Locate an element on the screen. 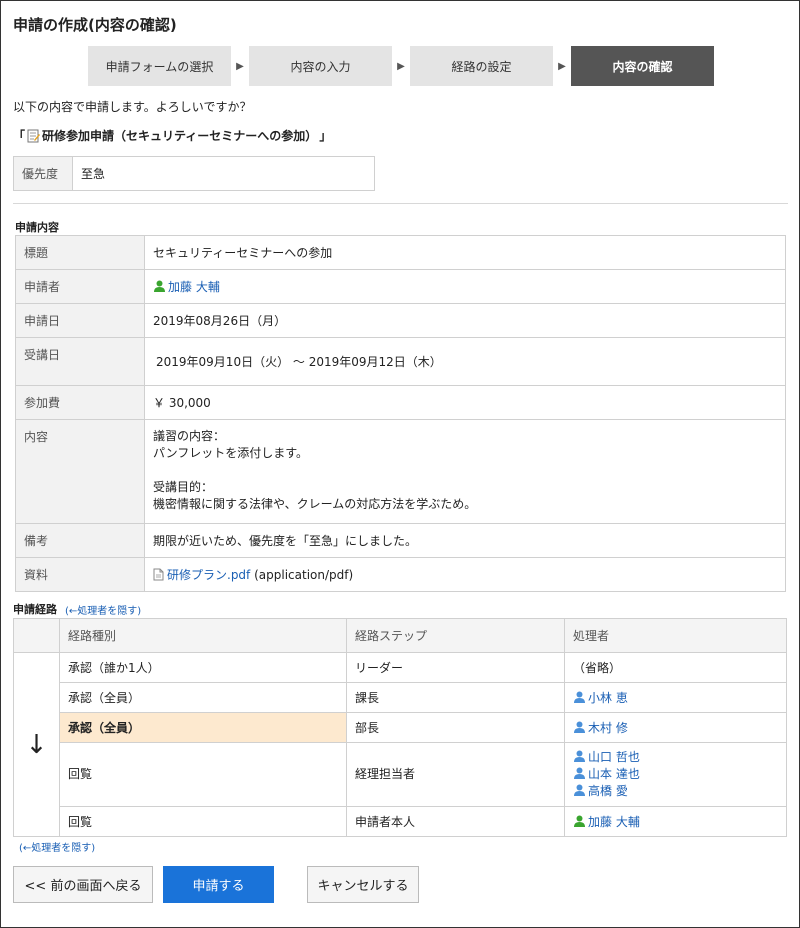 Image resolution: width=800 pixels, height=928 pixels. priority-label: 優先度 is located at coordinates (43, 173).